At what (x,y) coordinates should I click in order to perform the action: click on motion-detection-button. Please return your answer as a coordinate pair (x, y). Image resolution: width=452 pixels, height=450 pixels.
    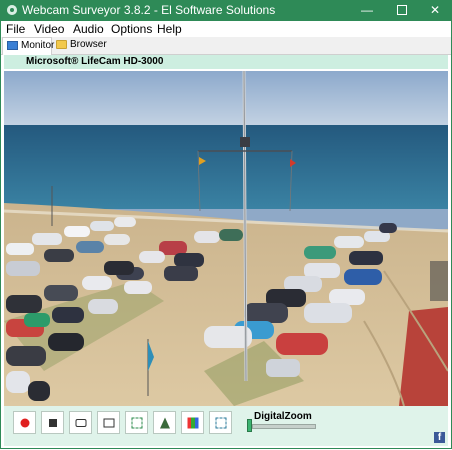
    Looking at the image, I should click on (136, 422).